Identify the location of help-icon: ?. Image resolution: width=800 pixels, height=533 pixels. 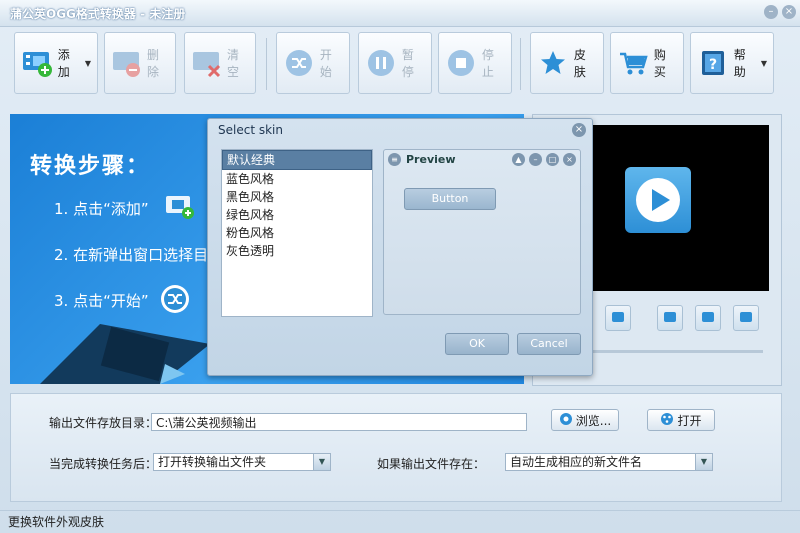
(713, 63).